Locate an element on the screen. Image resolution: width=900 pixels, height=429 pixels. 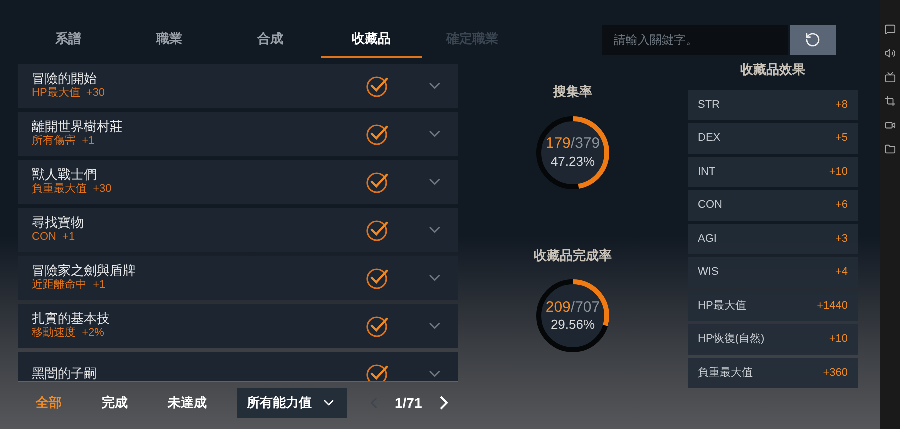
collection-row: 獸人戰士們 負重最大值 +30 is located at coordinates (238, 182).